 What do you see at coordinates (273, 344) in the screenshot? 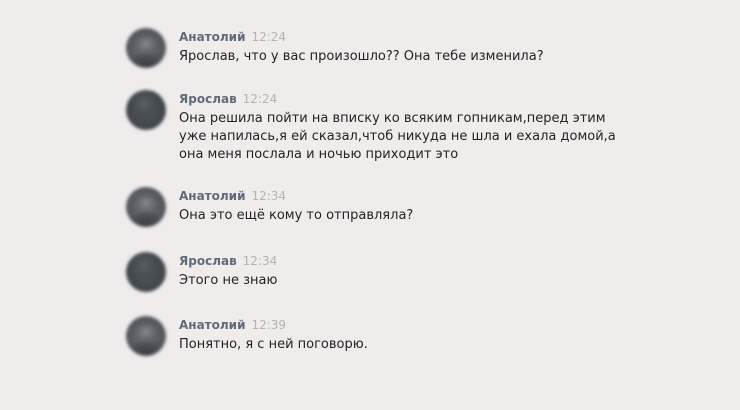
I see `message-text: Понятно, я с ней поговорю.` at bounding box center [273, 344].